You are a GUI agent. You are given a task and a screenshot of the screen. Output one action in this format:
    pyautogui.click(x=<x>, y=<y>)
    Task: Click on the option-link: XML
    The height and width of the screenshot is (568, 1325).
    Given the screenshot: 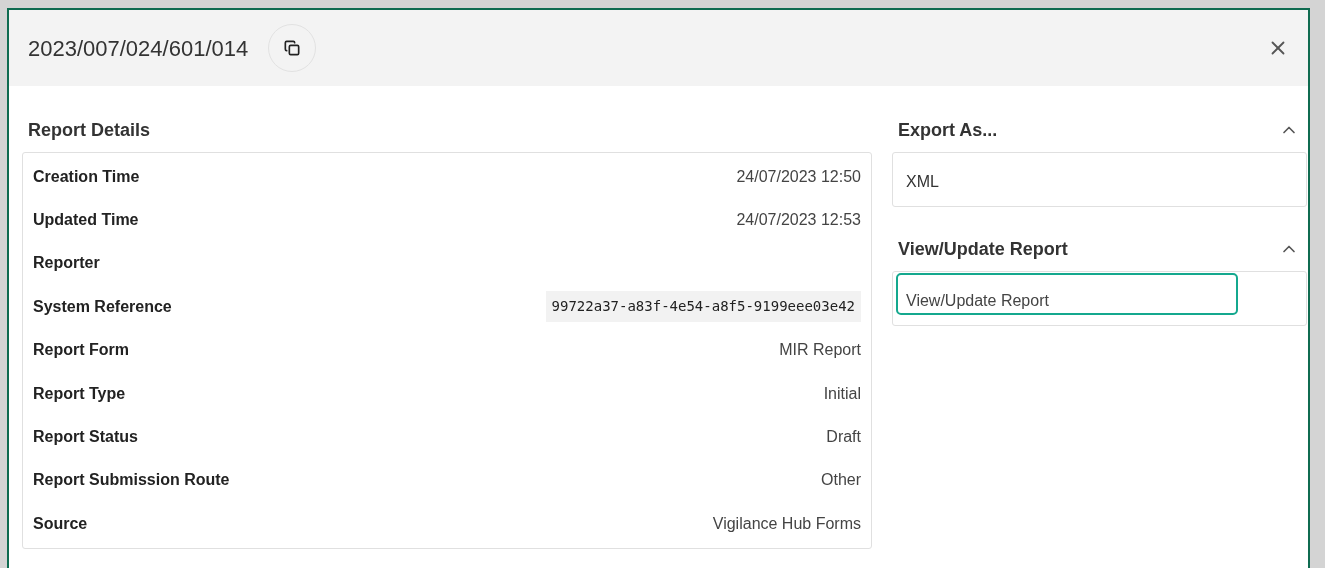 What is the action you would take?
    pyautogui.click(x=922, y=179)
    